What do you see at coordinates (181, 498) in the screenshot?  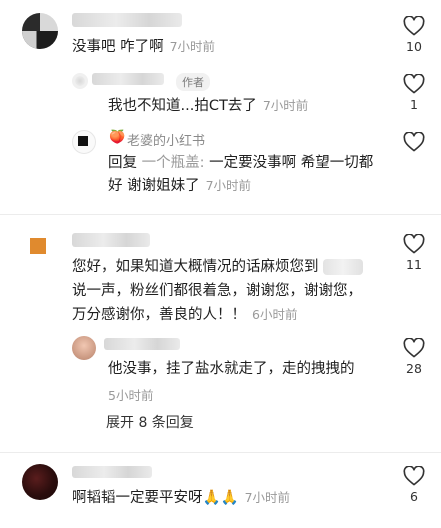 I see `comment-text: 啊韬韬一定要平安呀🙏🙏 7小时前` at bounding box center [181, 498].